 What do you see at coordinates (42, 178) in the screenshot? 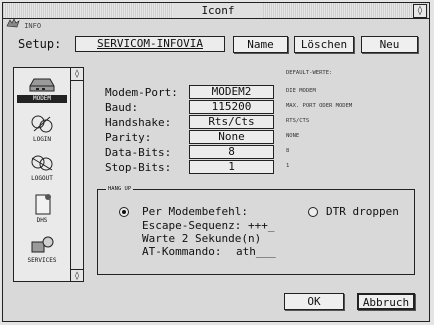
I see `nav-label-logout: LOGOUT` at bounding box center [42, 178].